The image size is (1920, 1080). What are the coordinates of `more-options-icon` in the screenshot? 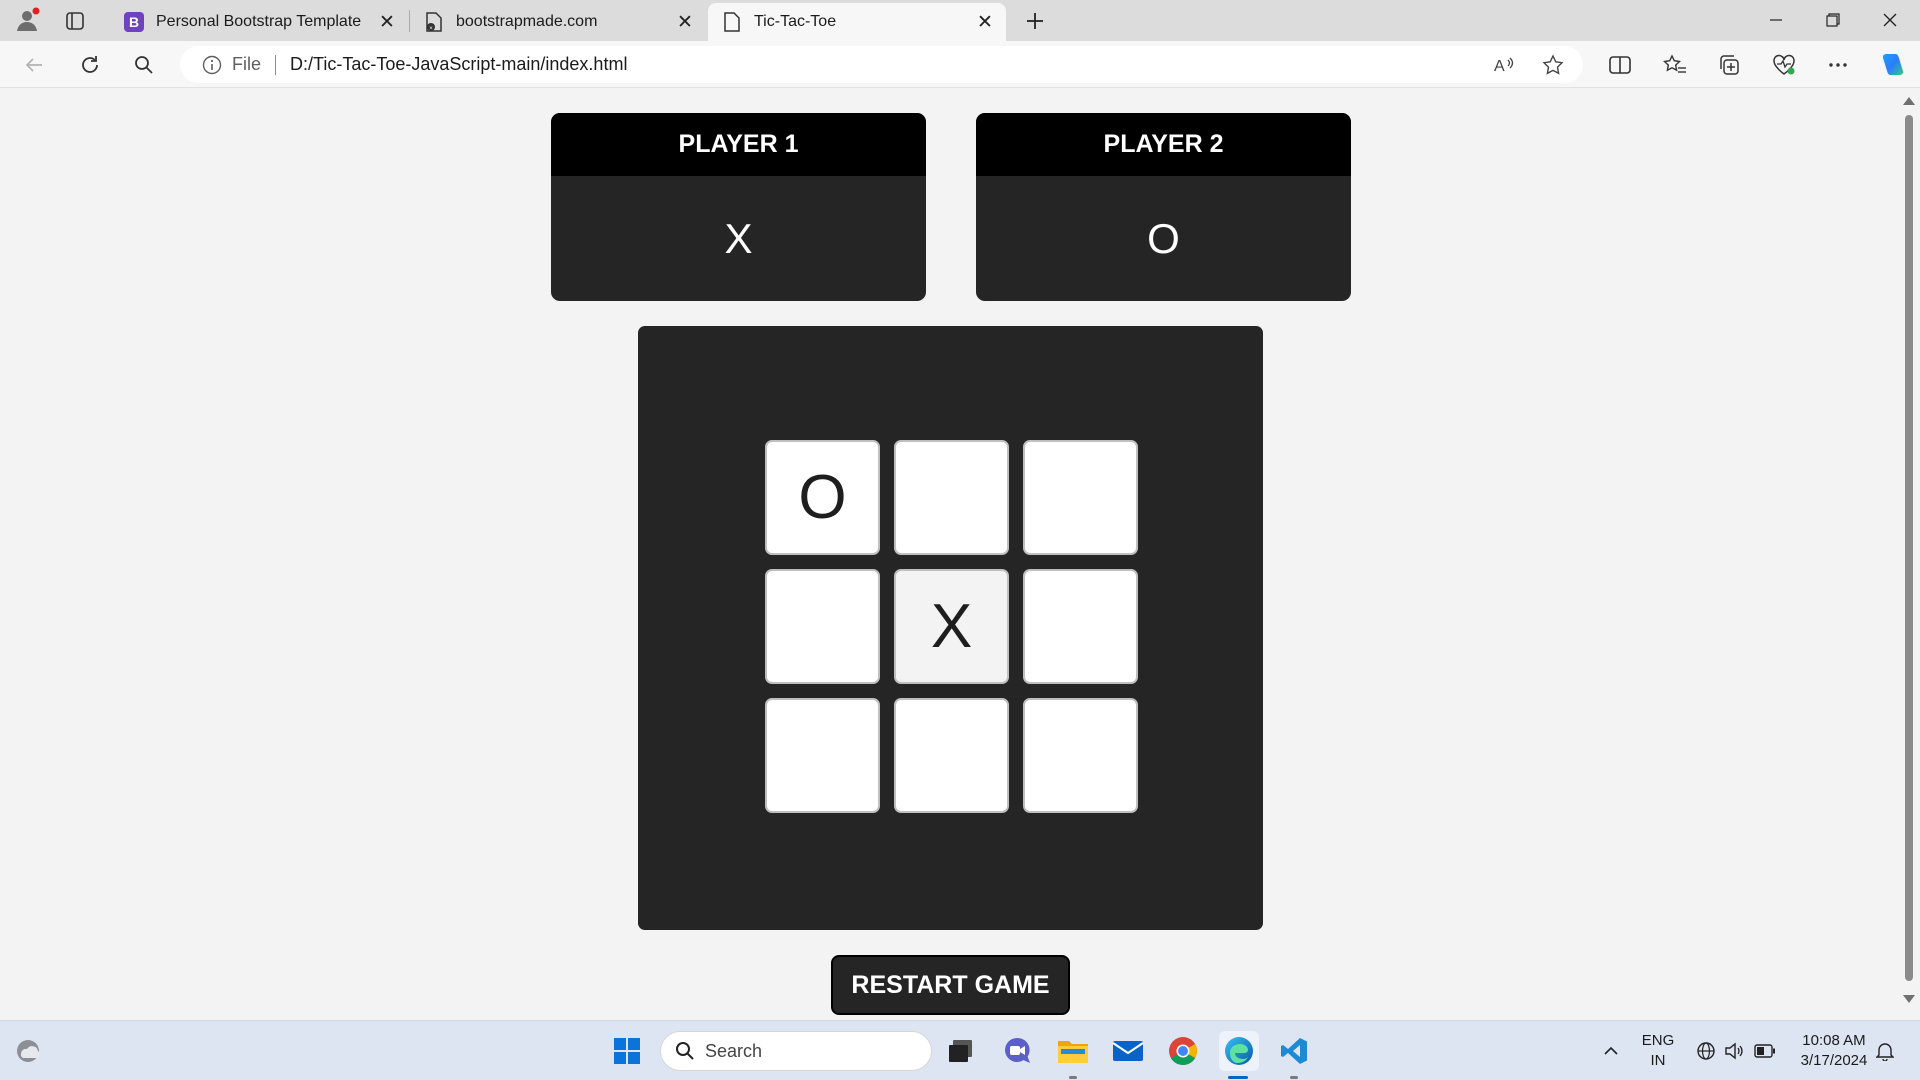 It's located at (1838, 65).